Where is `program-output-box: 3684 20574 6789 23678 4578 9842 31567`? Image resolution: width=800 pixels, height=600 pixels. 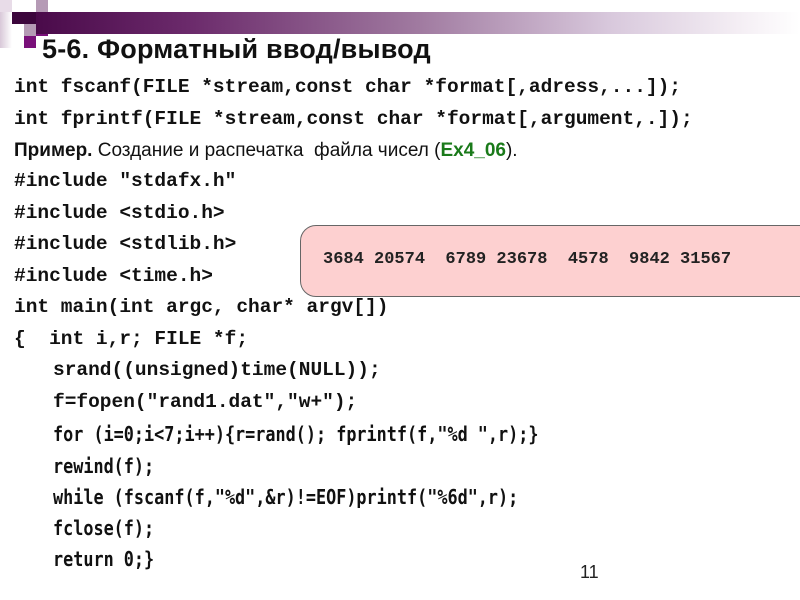 program-output-box: 3684 20574 6789 23678 4578 9842 31567 is located at coordinates (550, 261).